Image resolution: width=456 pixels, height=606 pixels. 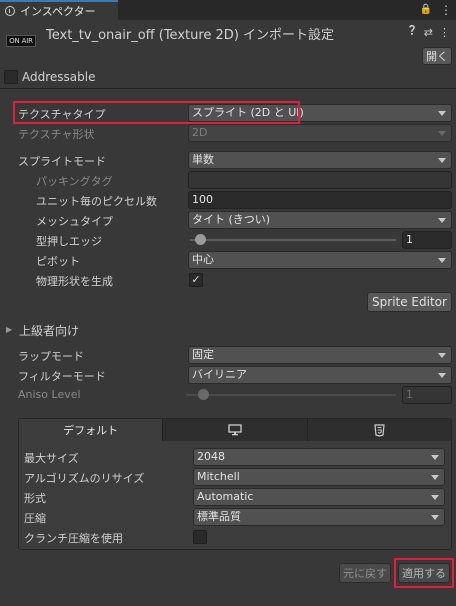 I want to click on max-size-row: 最大サイズ 2048, so click(x=235, y=457).